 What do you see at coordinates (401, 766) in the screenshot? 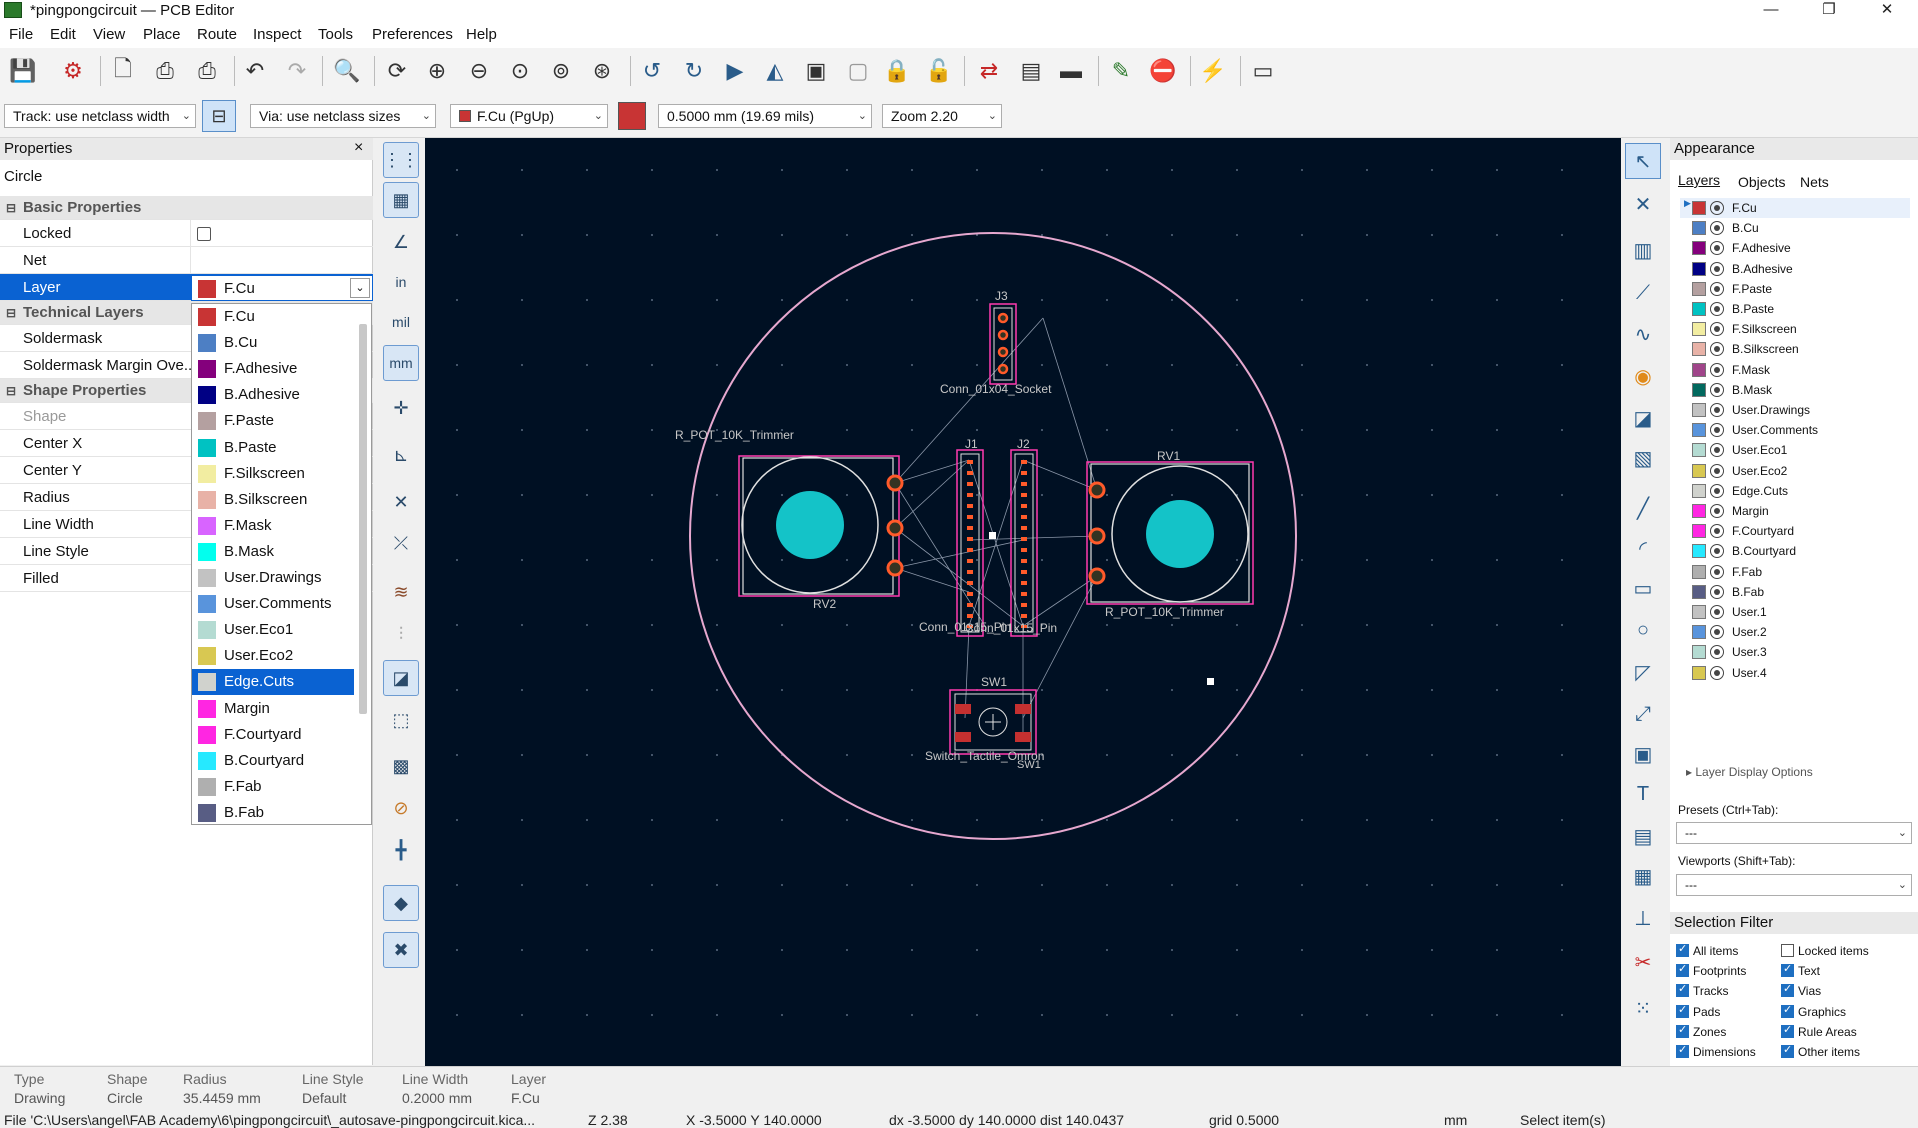
I see `pad-display-icon: ▩` at bounding box center [401, 766].